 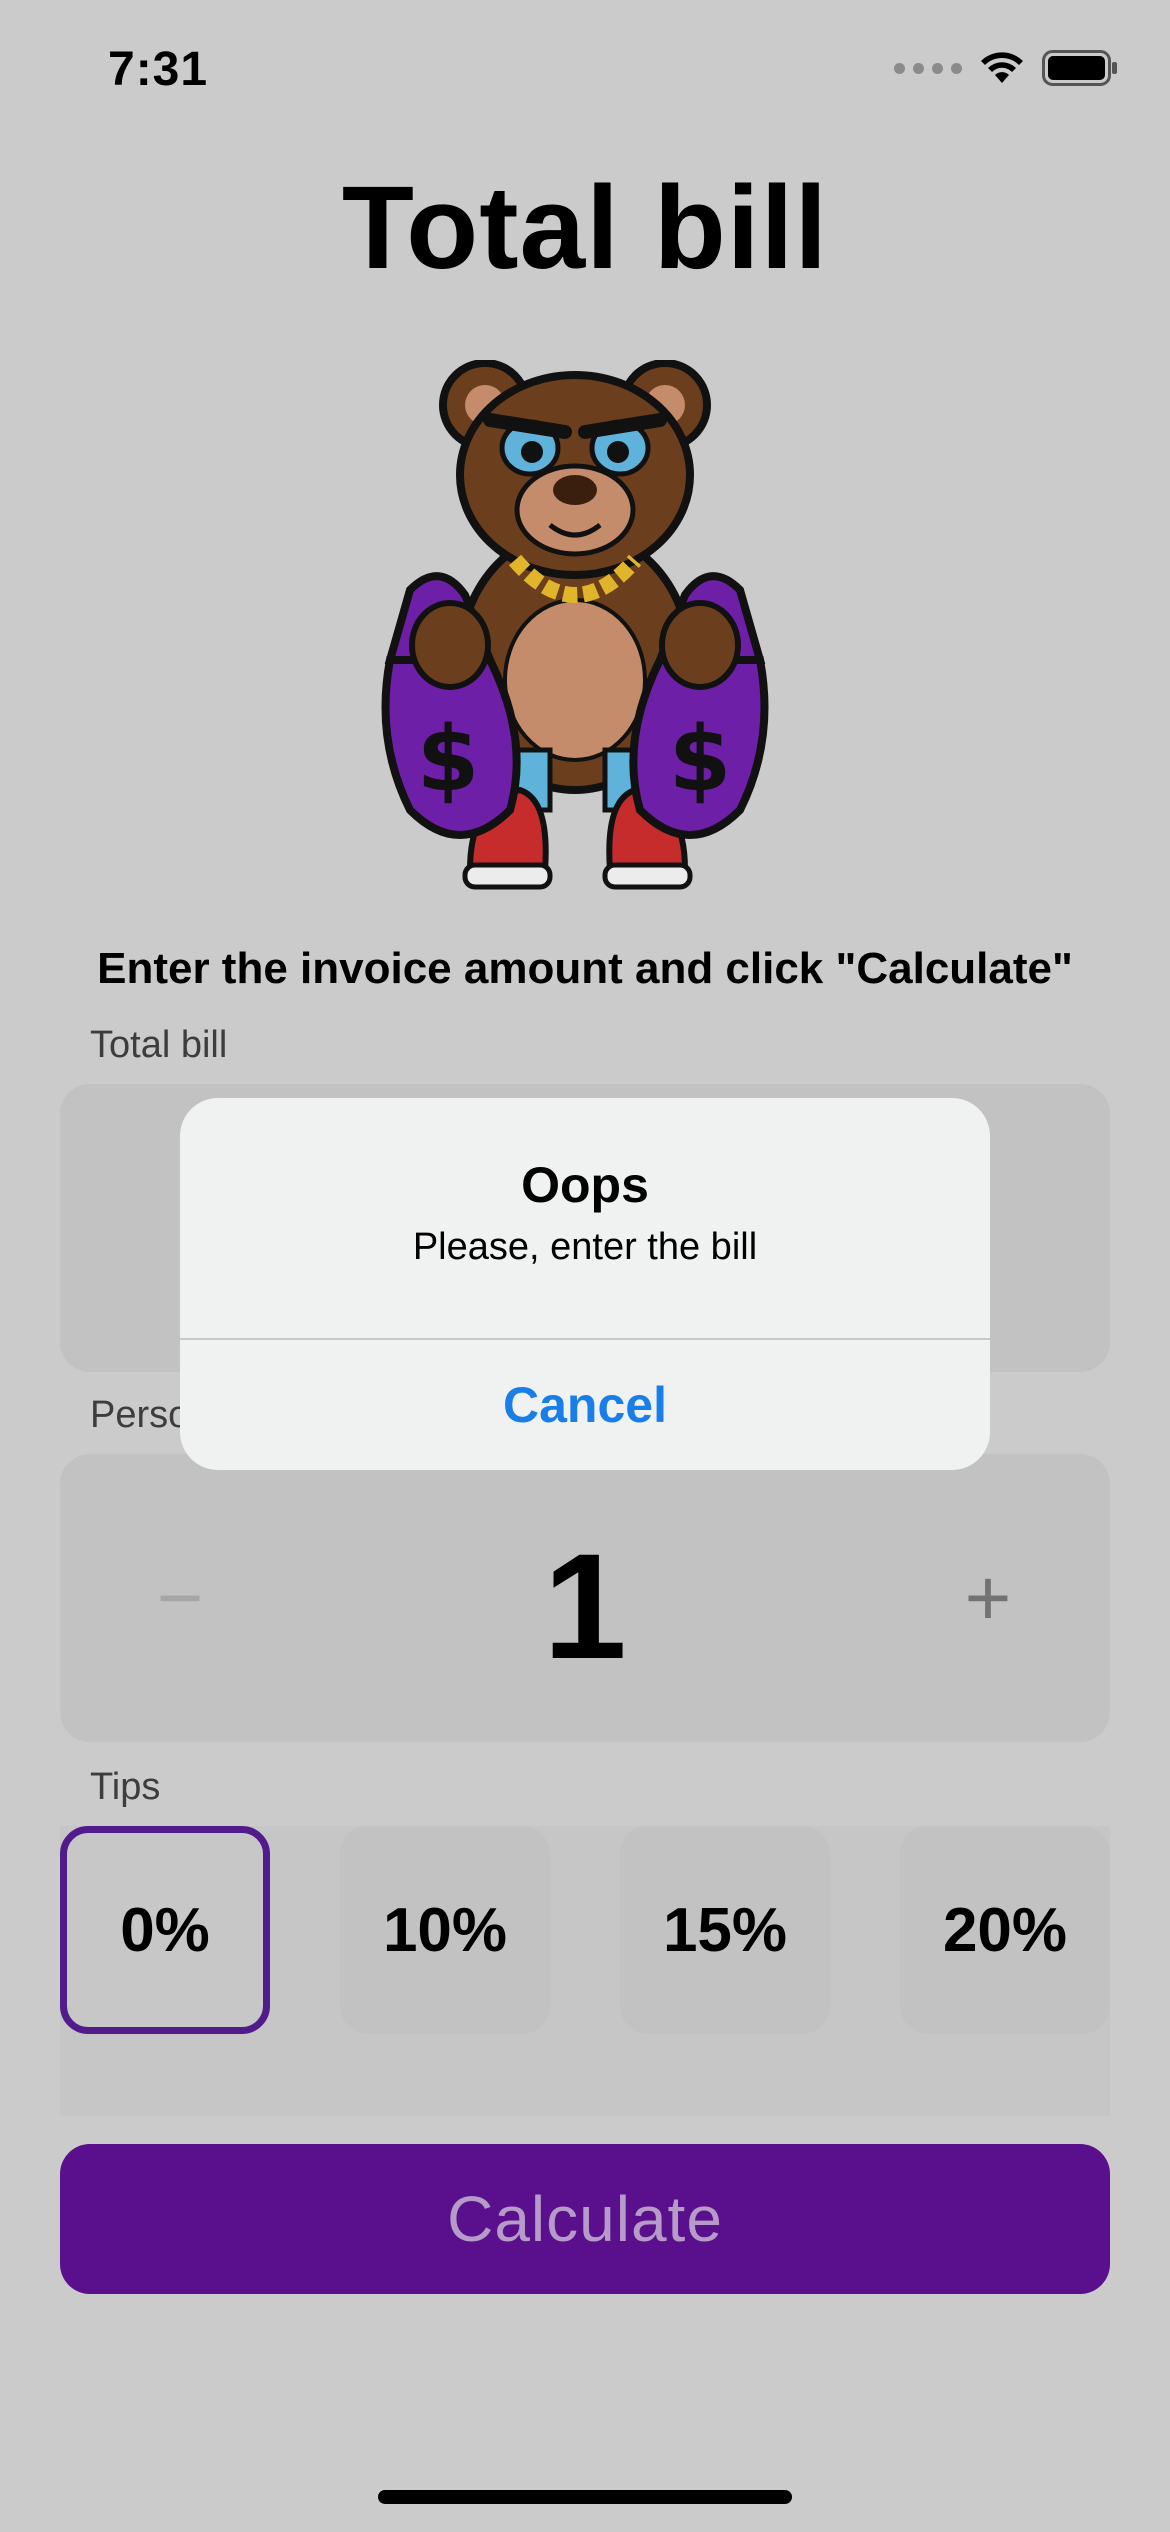 I want to click on status-time: 7:31, so click(x=158, y=69).